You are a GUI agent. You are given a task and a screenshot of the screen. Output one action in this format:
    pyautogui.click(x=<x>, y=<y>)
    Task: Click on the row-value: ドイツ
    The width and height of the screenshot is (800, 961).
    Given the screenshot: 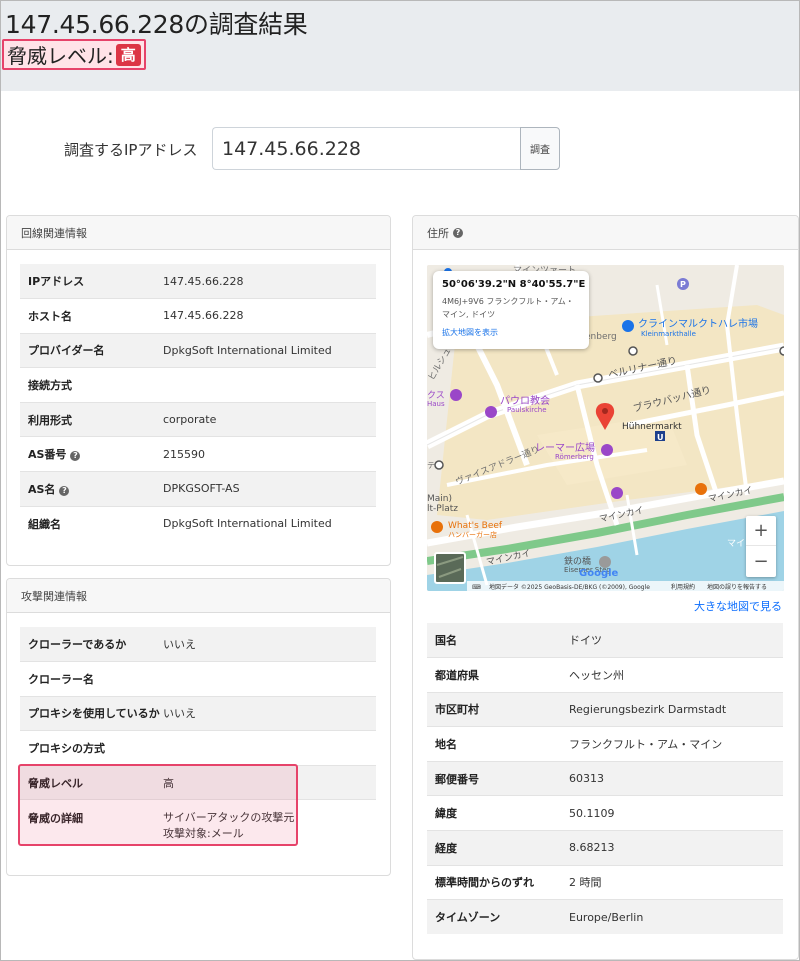 What is the action you would take?
    pyautogui.click(x=676, y=640)
    